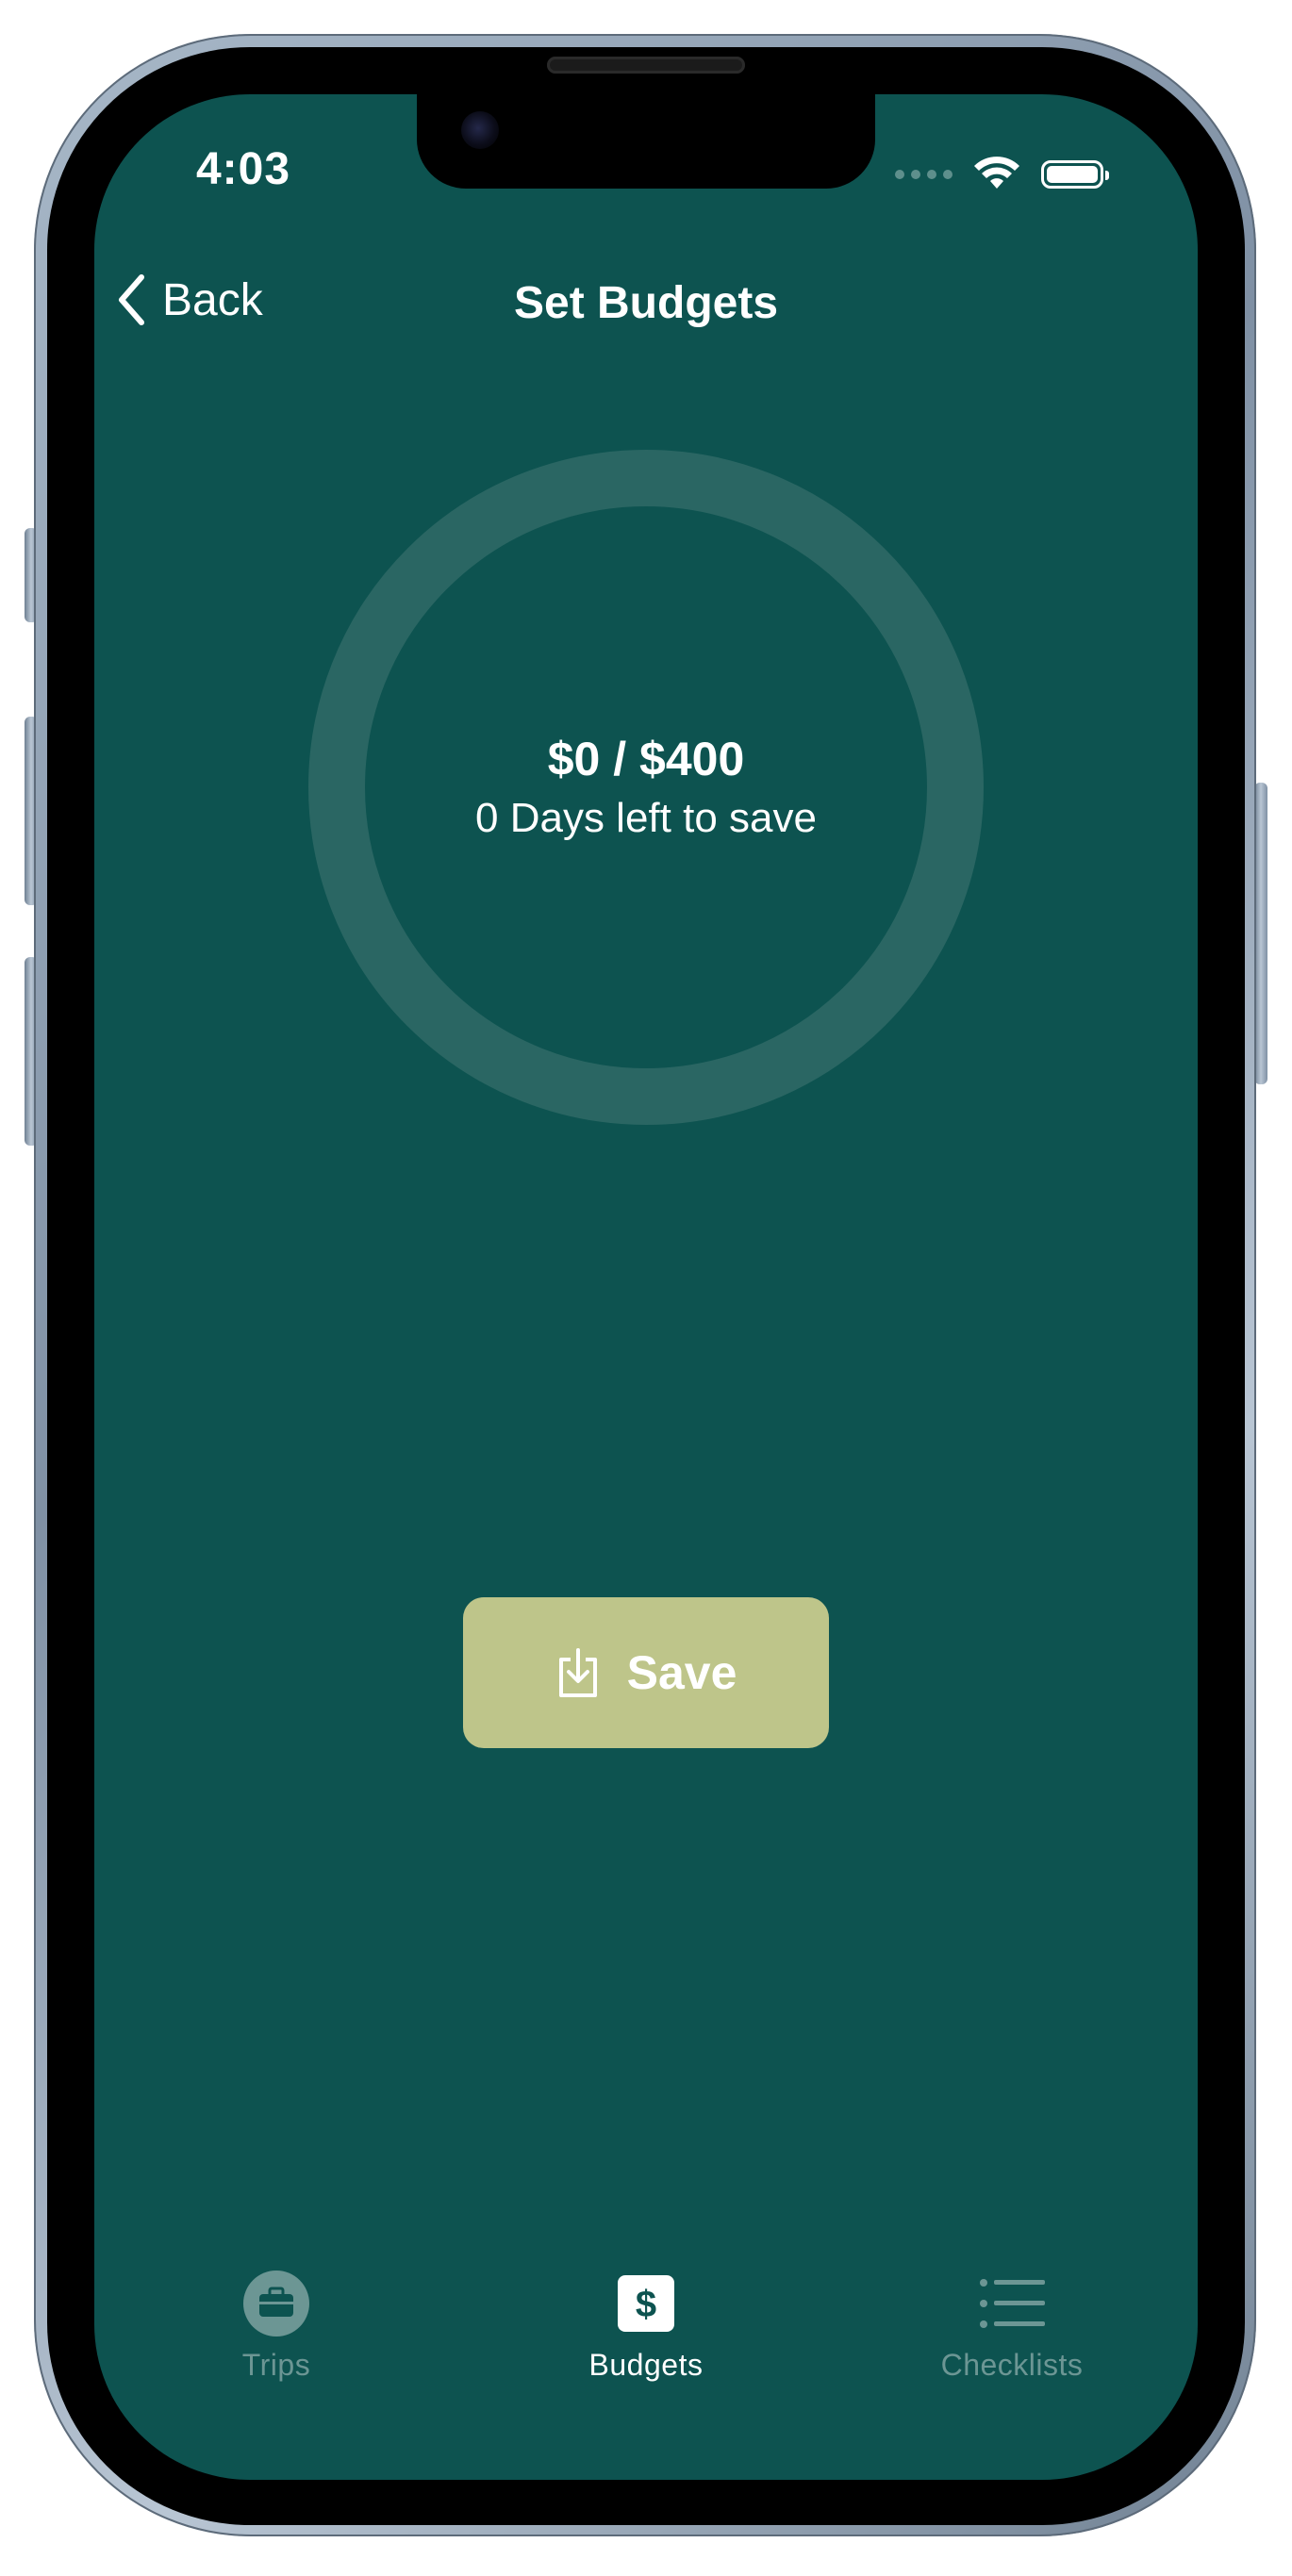 This screenshot has width=1292, height=2576. Describe the element at coordinates (243, 169) in the screenshot. I see `status-time: 4:03` at that location.